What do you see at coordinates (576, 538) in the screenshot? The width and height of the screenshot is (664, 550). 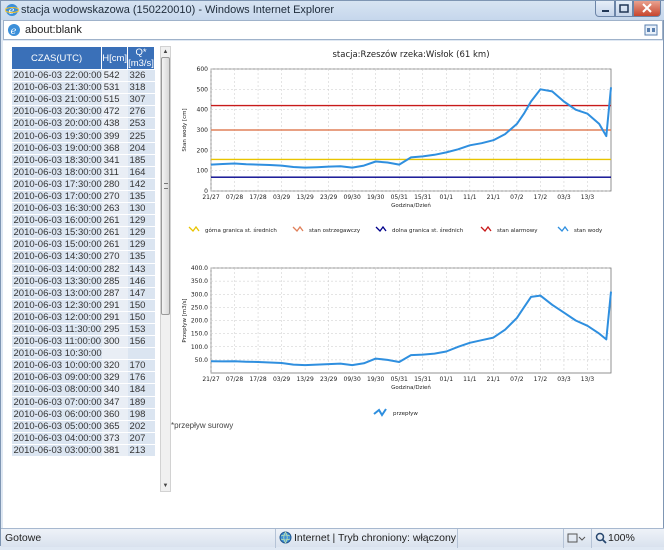 I see `protected-mode-pane` at bounding box center [576, 538].